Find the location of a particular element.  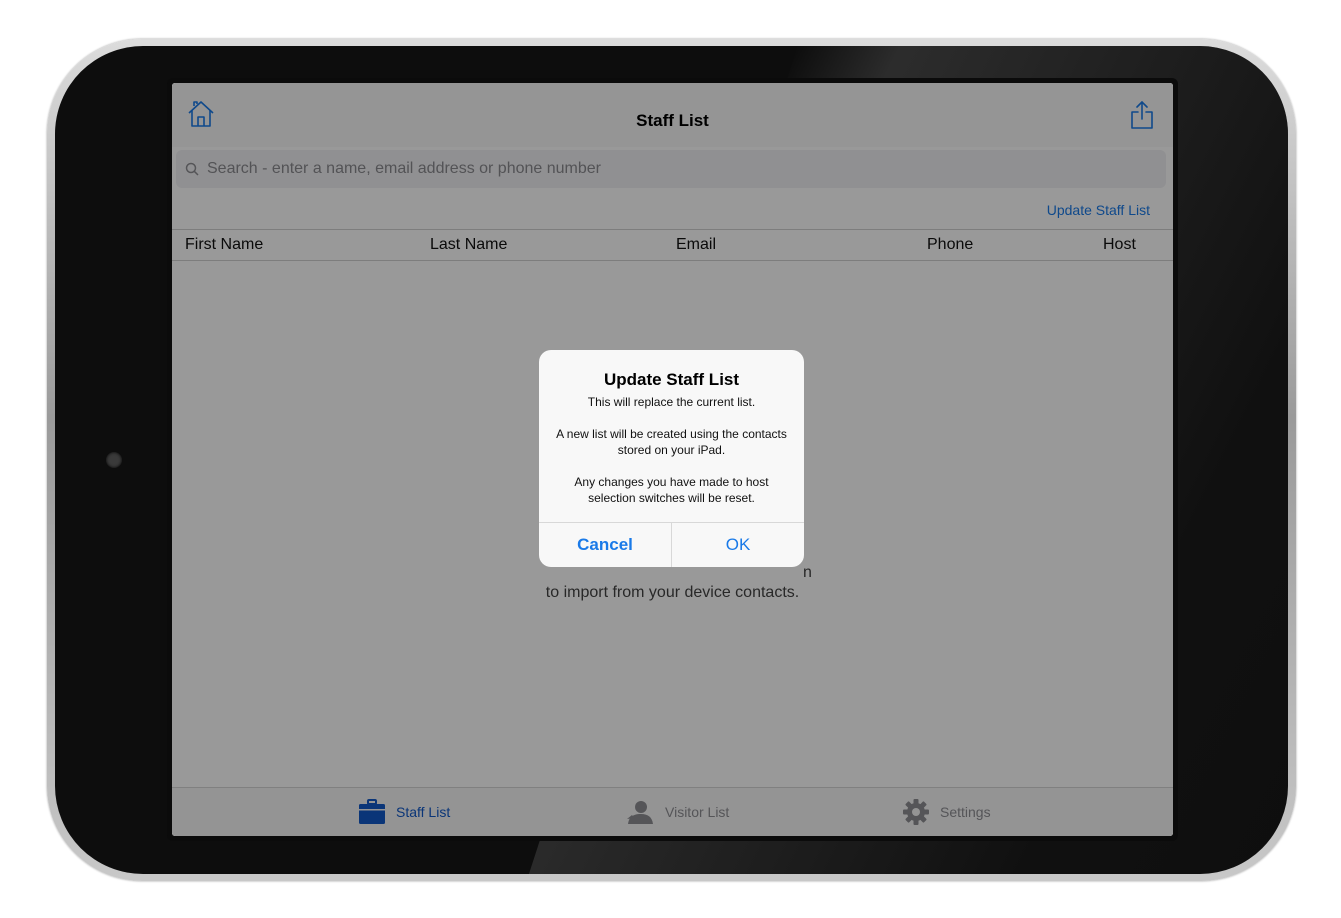

ok-button: OK is located at coordinates (738, 545).